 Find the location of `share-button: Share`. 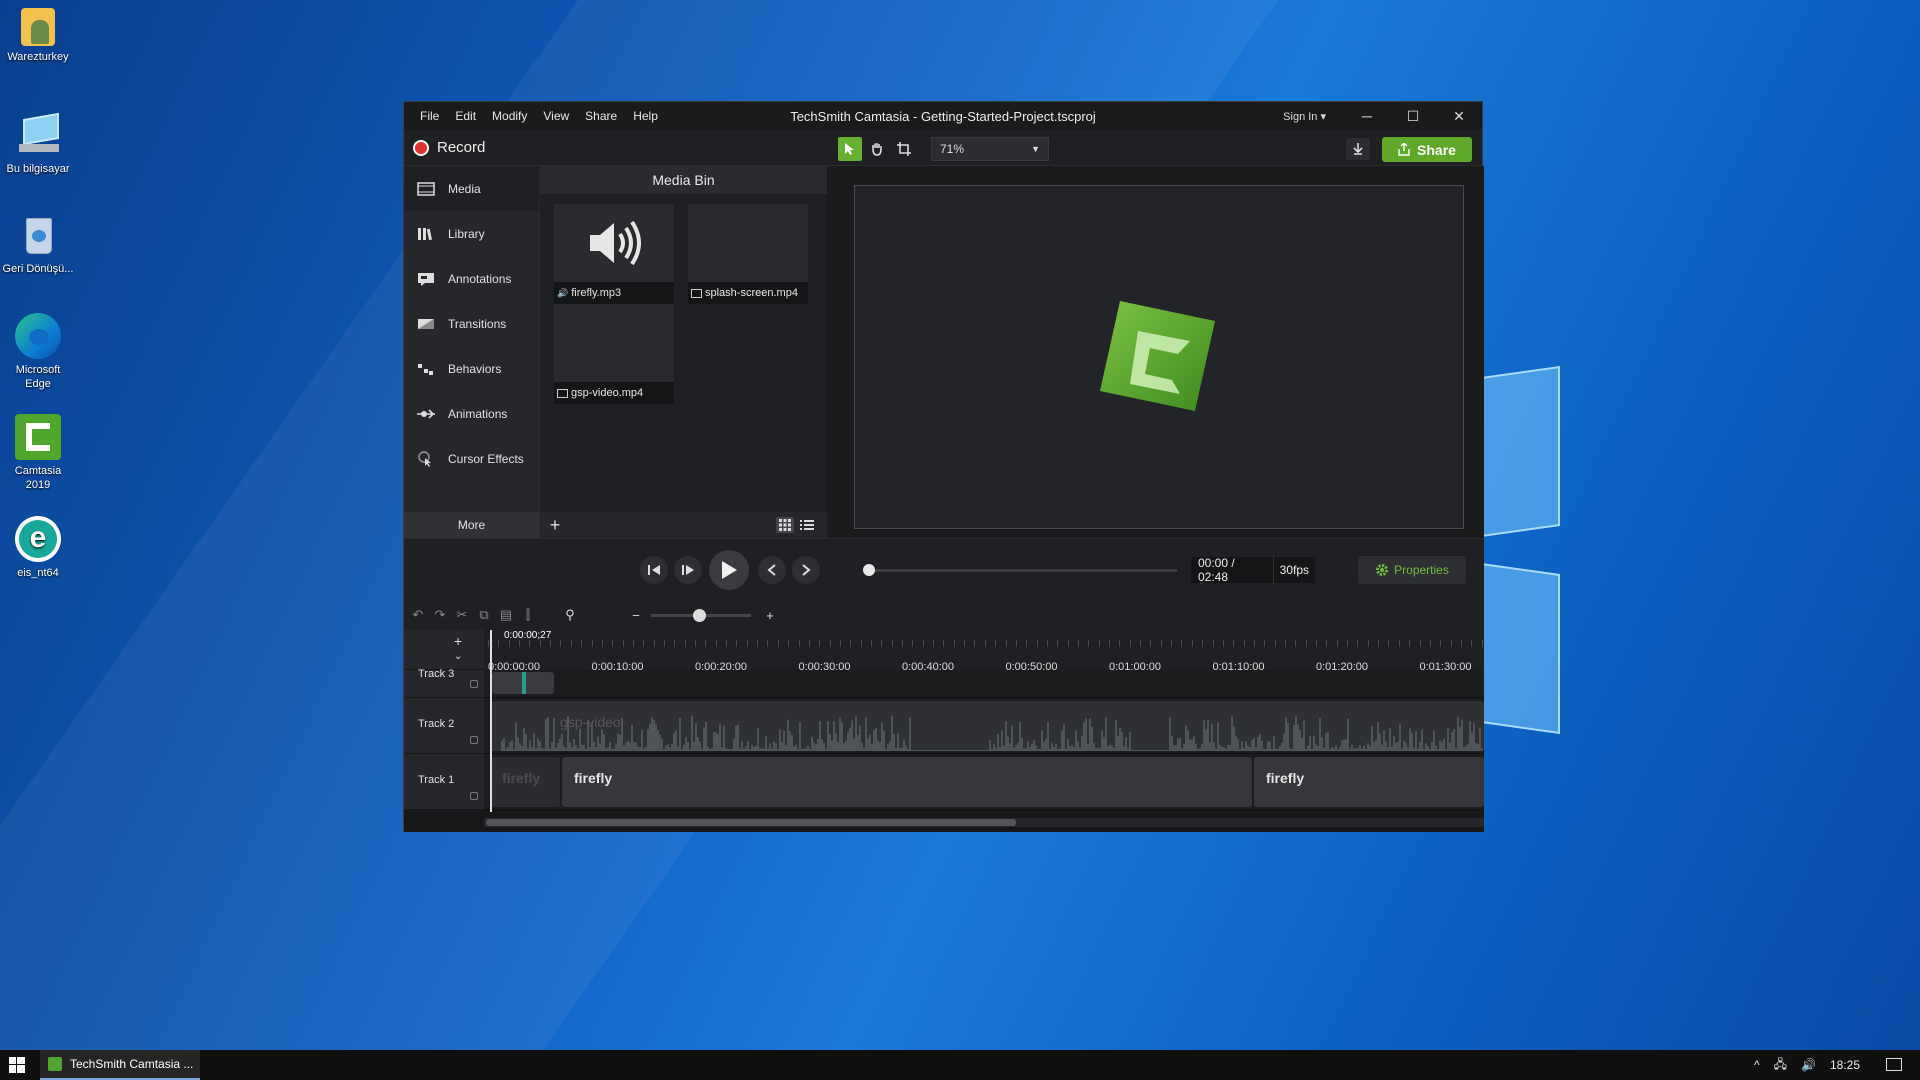

share-button: Share is located at coordinates (1427, 149).